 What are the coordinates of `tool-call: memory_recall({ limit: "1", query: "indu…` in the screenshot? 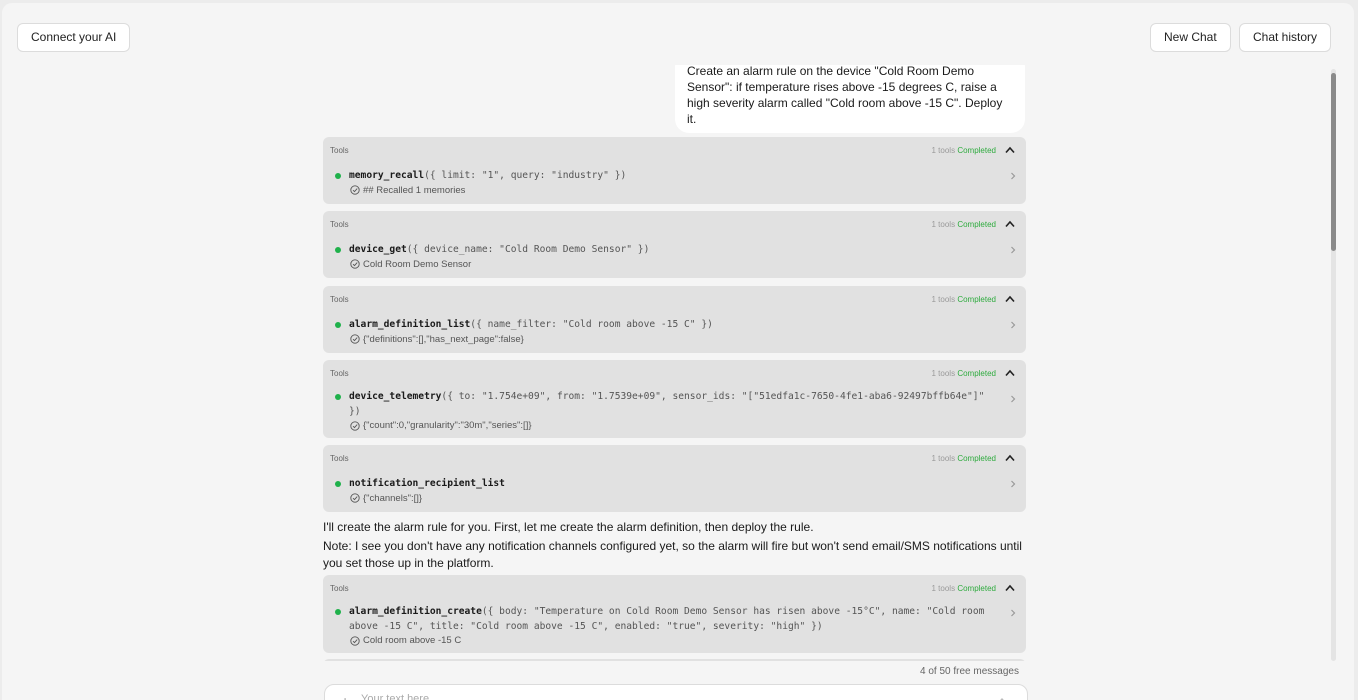 It's located at (670, 176).